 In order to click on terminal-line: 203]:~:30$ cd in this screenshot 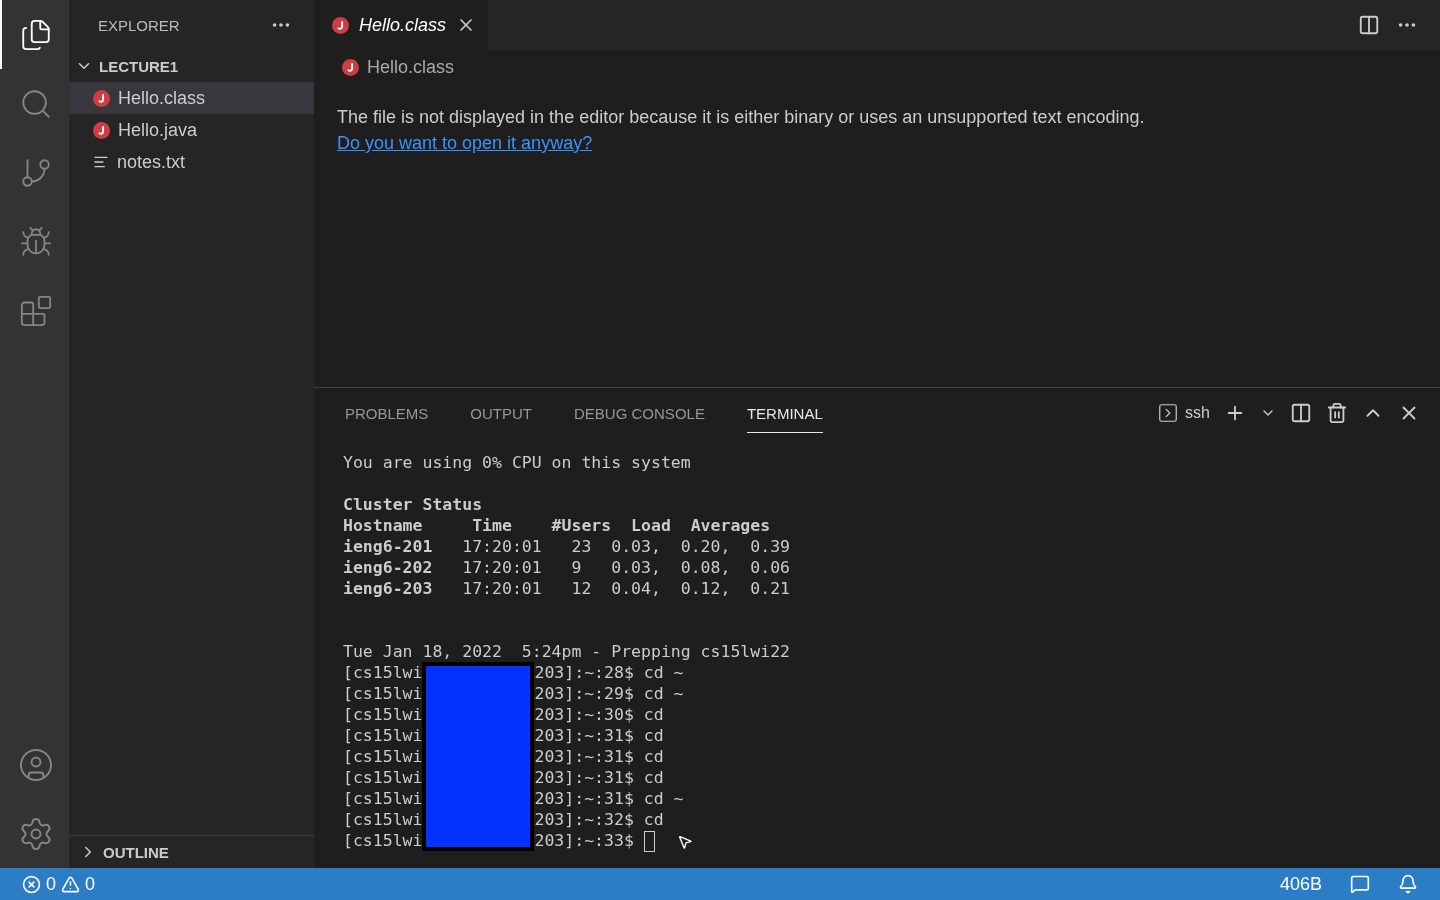, I will do `click(599, 714)`.